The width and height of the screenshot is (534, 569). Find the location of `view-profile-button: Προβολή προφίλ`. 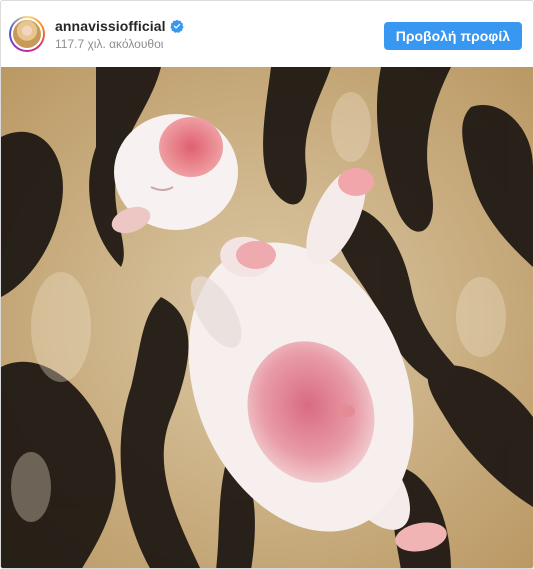

view-profile-button: Προβολή προφίλ is located at coordinates (452, 36).